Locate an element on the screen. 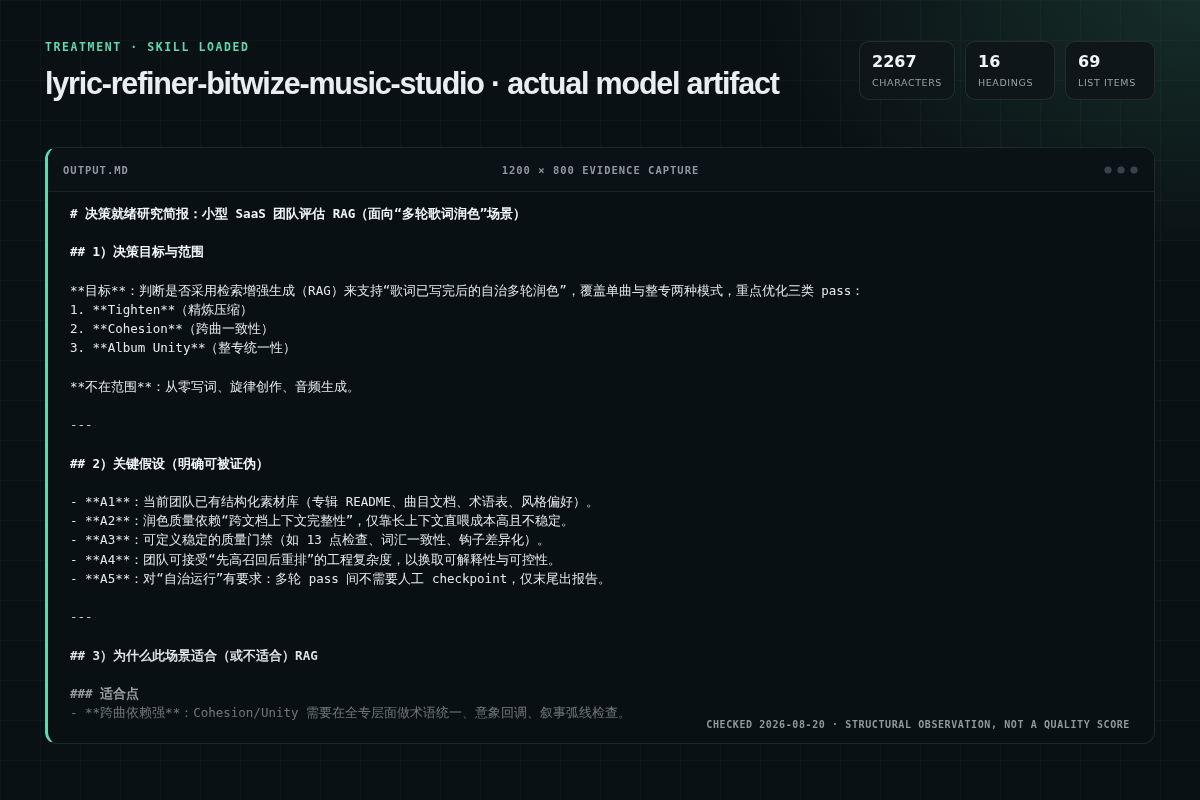  markdown-line: 2. **Cohesion**（跨曲一致性） is located at coordinates (172, 329).